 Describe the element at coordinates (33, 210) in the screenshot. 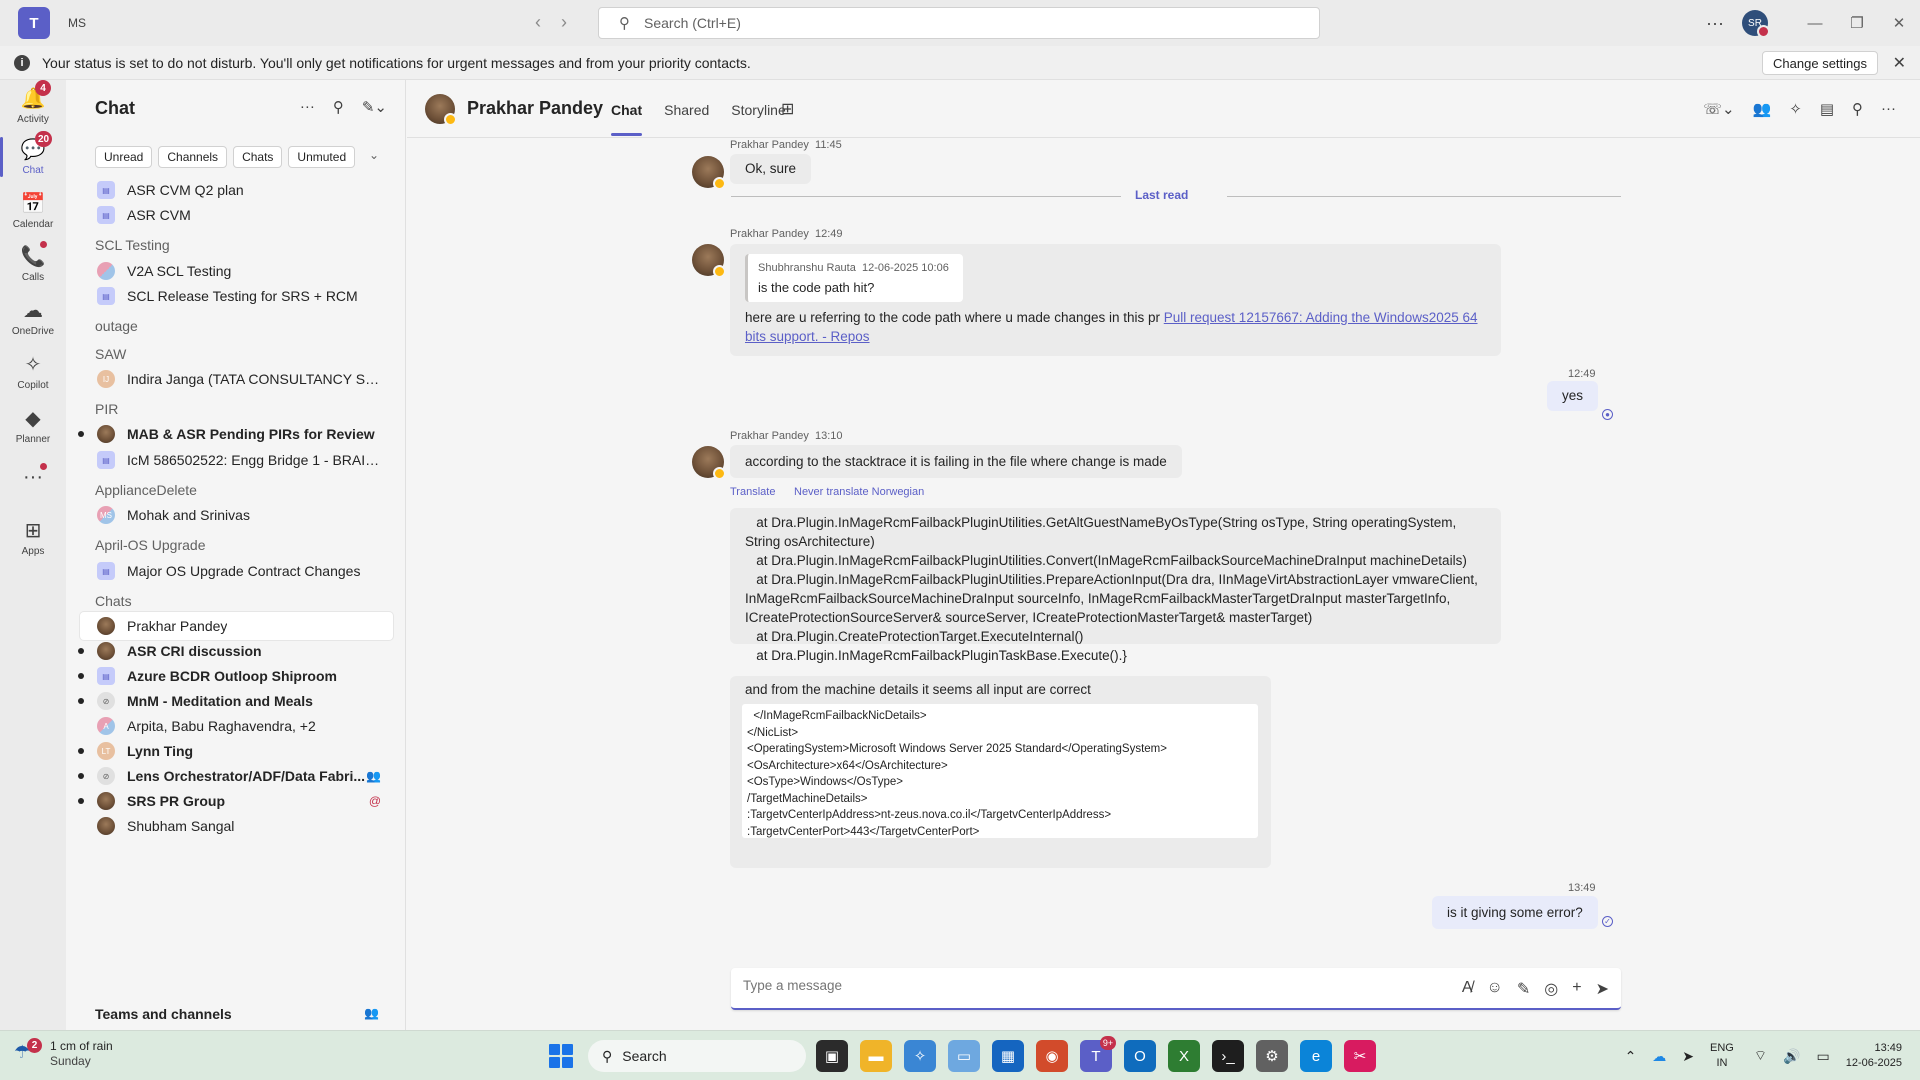

I see `rail-item-calendar: 📅 Calendar` at that location.